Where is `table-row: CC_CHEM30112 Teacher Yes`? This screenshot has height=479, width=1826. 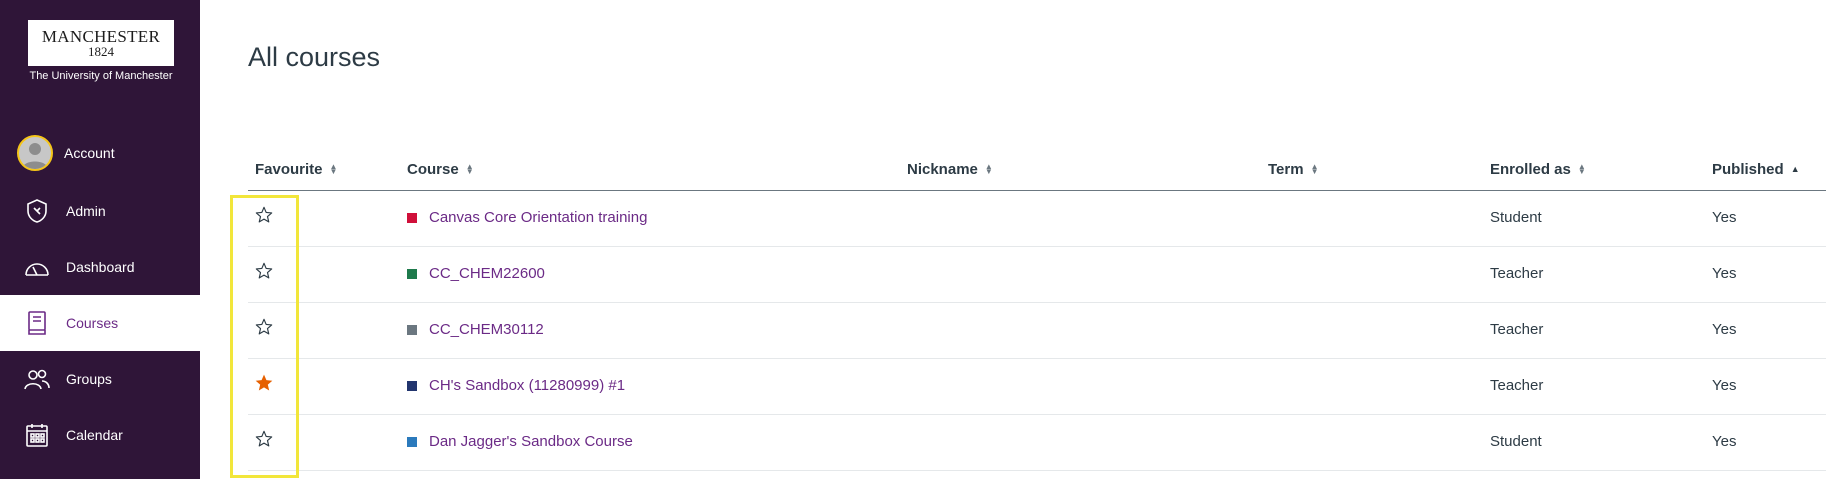
table-row: CC_CHEM30112 Teacher Yes is located at coordinates (1037, 331).